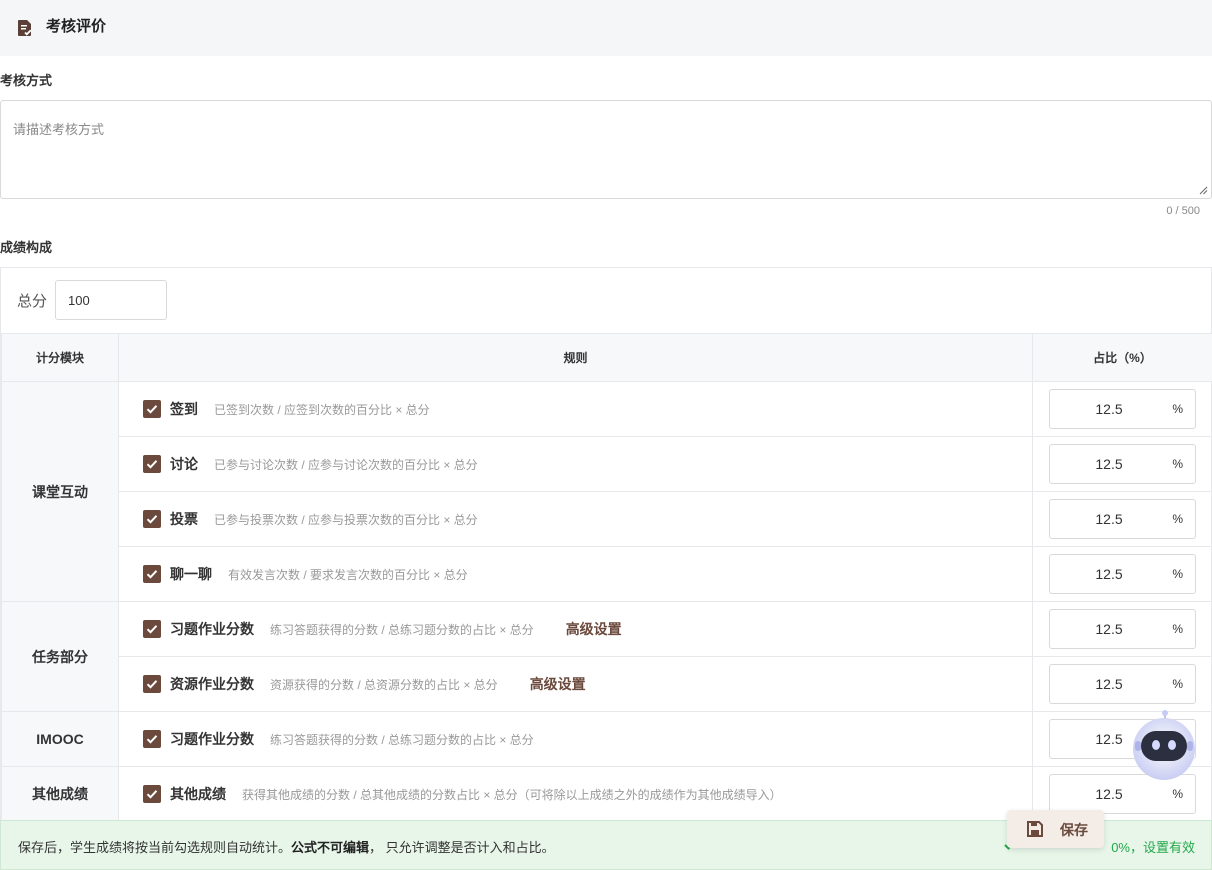 The height and width of the screenshot is (870, 1212). I want to click on table-row: 资源作业分数 资源获得的分数 / 总资源分数的占比 × 总分 高级设置 12.5%, so click(607, 684).